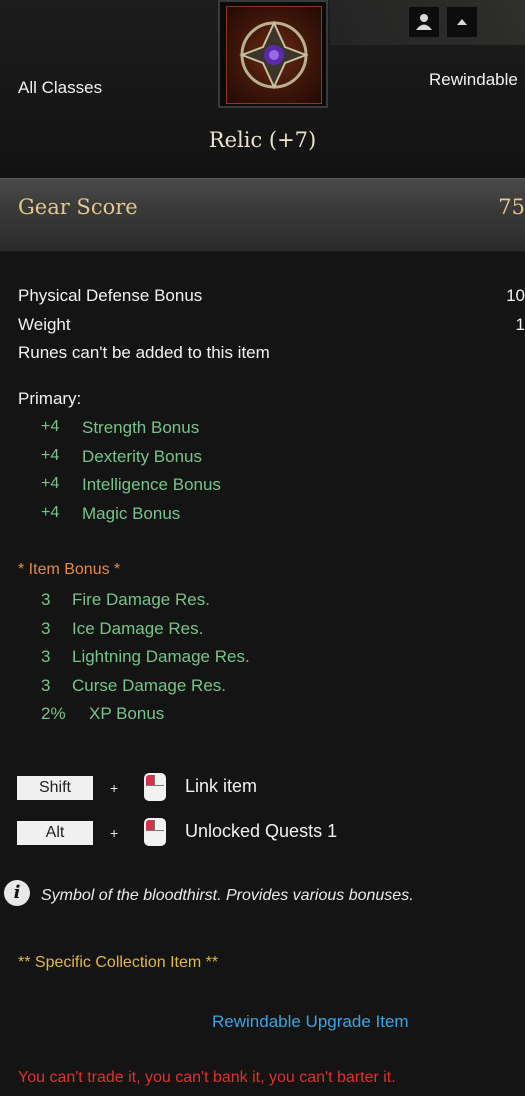 The width and height of the screenshot is (525, 1096). What do you see at coordinates (161, 656) in the screenshot?
I see `bonus-name: Lightning Damage Res.` at bounding box center [161, 656].